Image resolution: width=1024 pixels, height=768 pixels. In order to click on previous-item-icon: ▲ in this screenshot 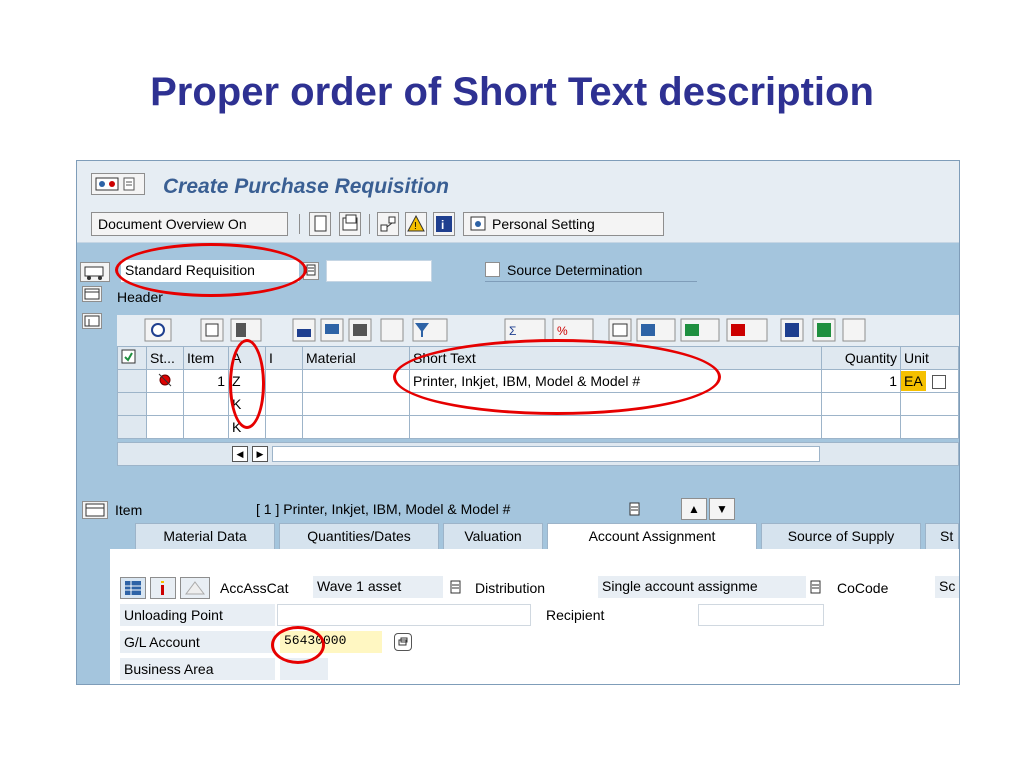, I will do `click(694, 509)`.